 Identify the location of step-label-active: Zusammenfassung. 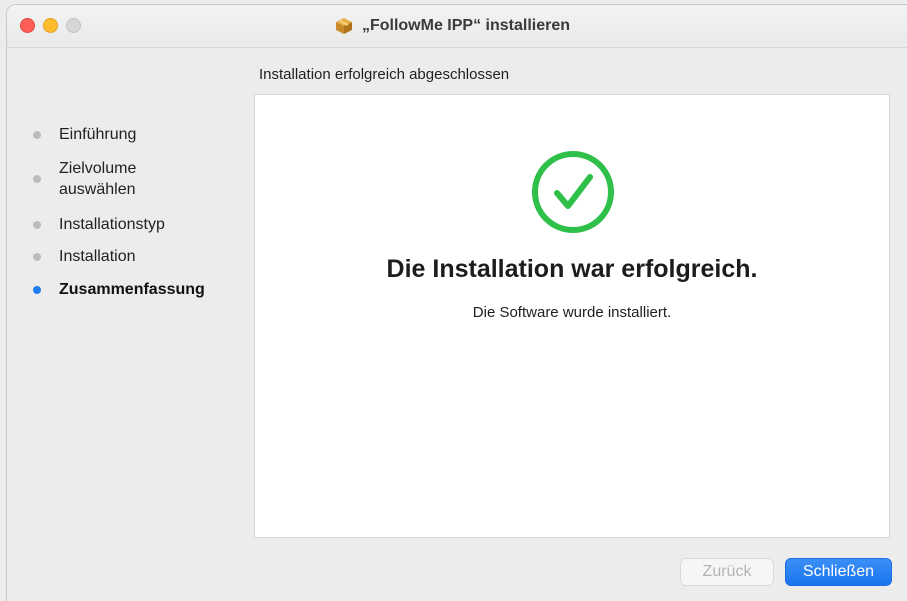
(132, 289).